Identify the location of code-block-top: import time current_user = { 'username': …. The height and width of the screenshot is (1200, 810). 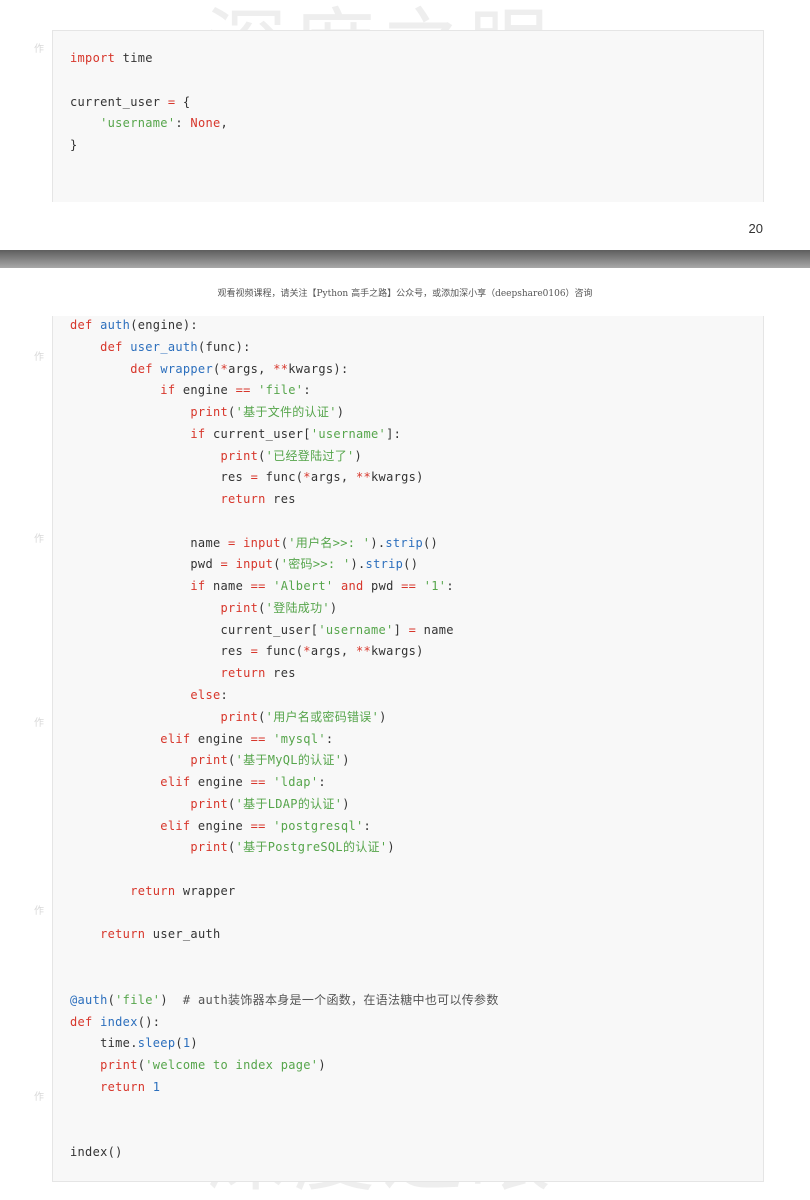
(408, 116).